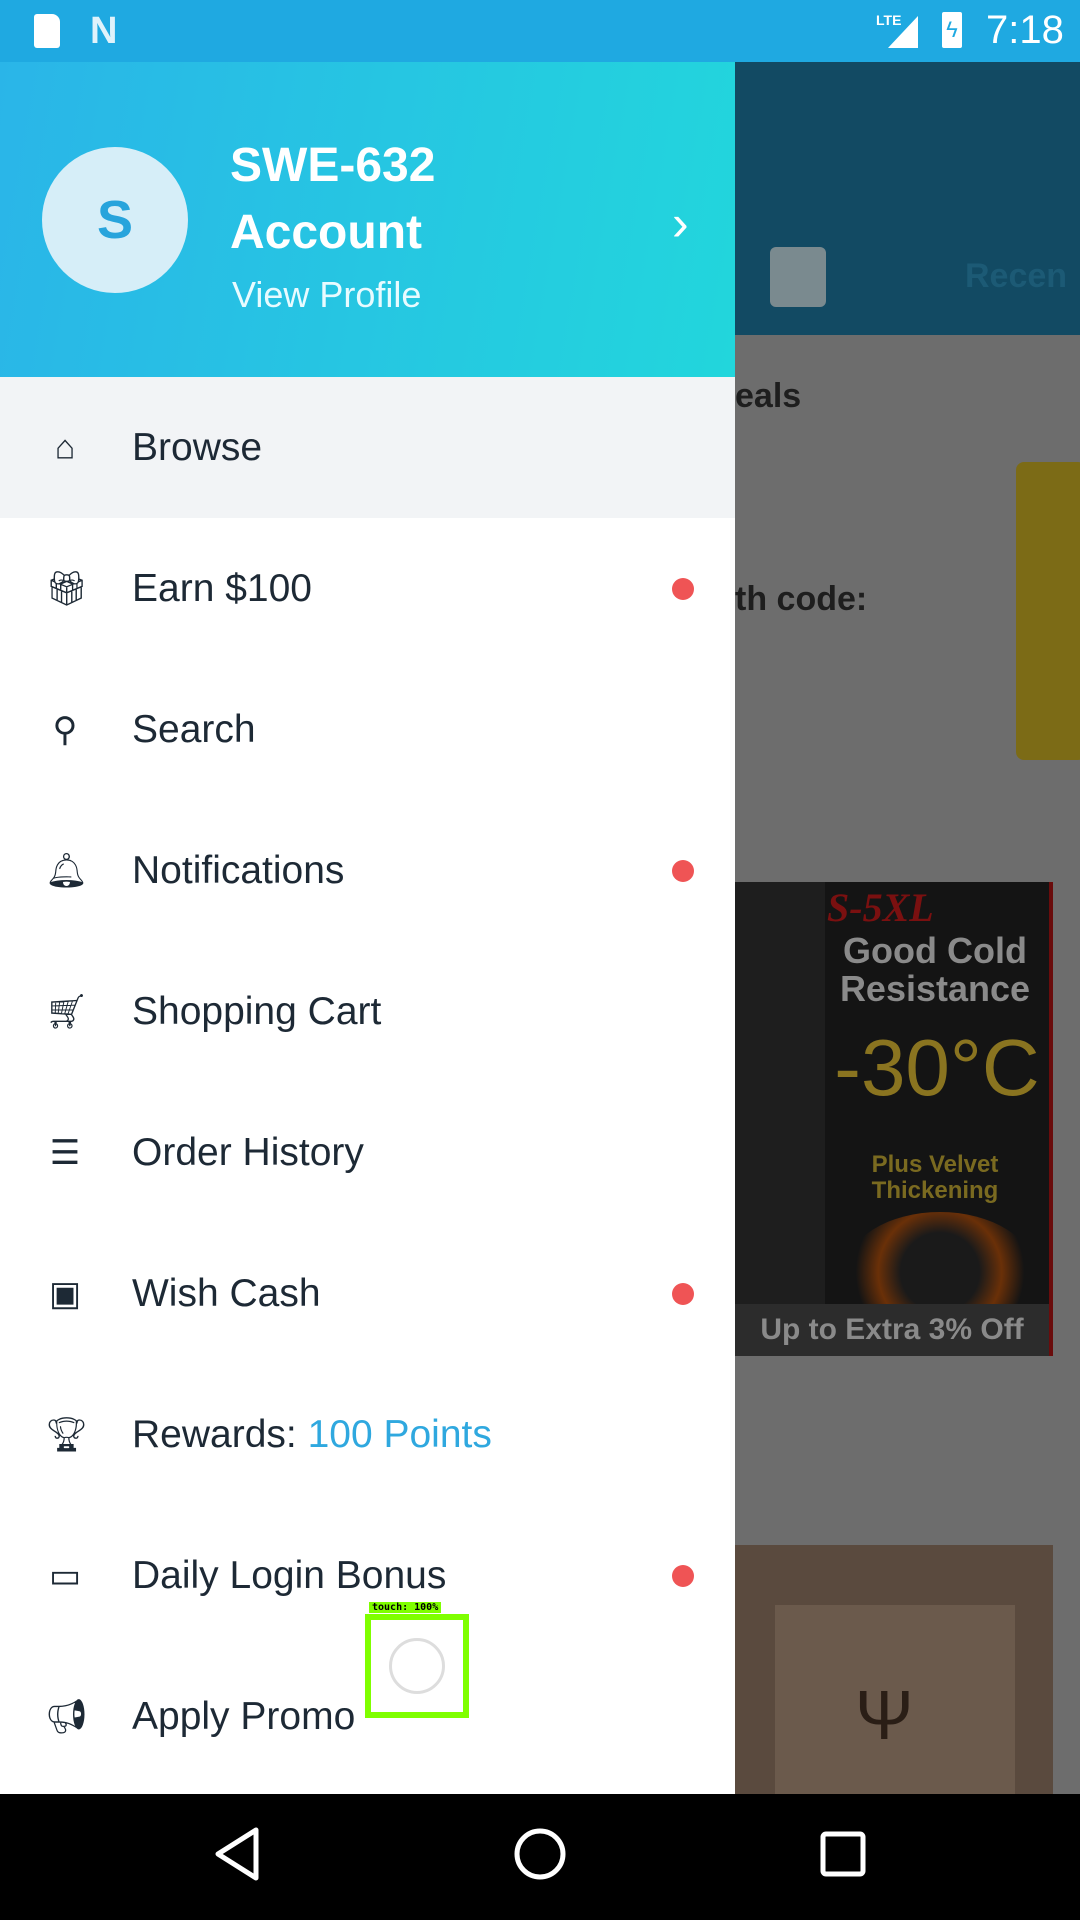 The height and width of the screenshot is (1920, 1080). What do you see at coordinates (67, 870) in the screenshot?
I see `bell-icon: 🔔︎` at bounding box center [67, 870].